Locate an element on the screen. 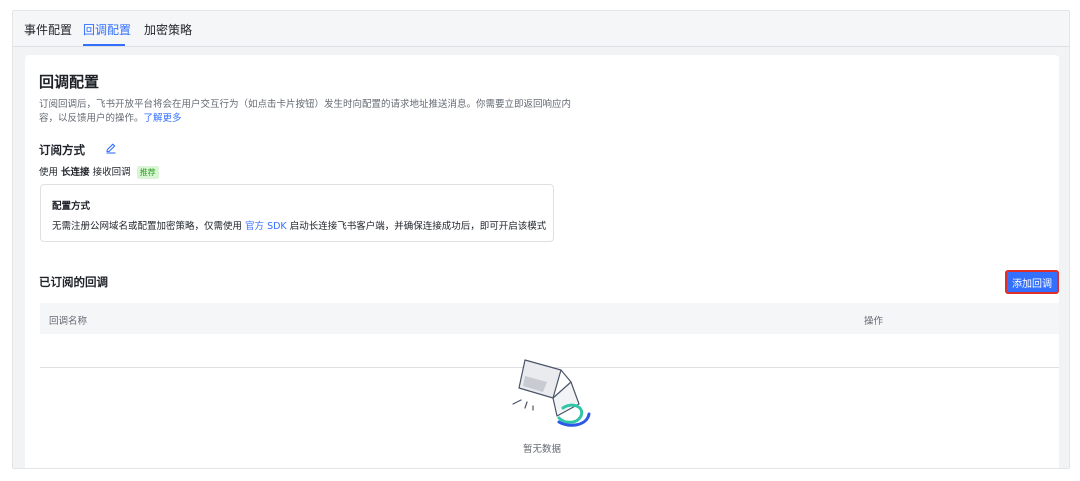 The image size is (1080, 481). add-callback-button: 添加回调 is located at coordinates (1032, 282).